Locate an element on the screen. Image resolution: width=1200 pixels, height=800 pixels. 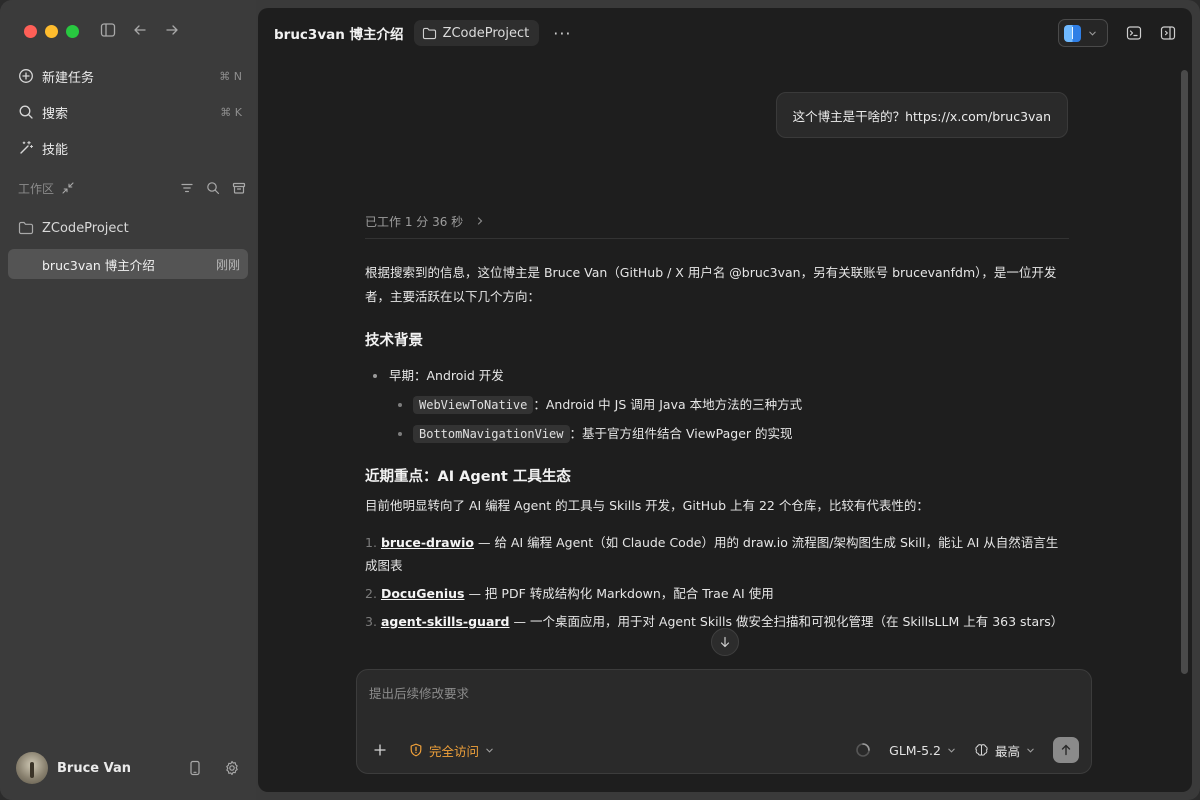
section-heading-background: 技术背景 is located at coordinates (394, 341).